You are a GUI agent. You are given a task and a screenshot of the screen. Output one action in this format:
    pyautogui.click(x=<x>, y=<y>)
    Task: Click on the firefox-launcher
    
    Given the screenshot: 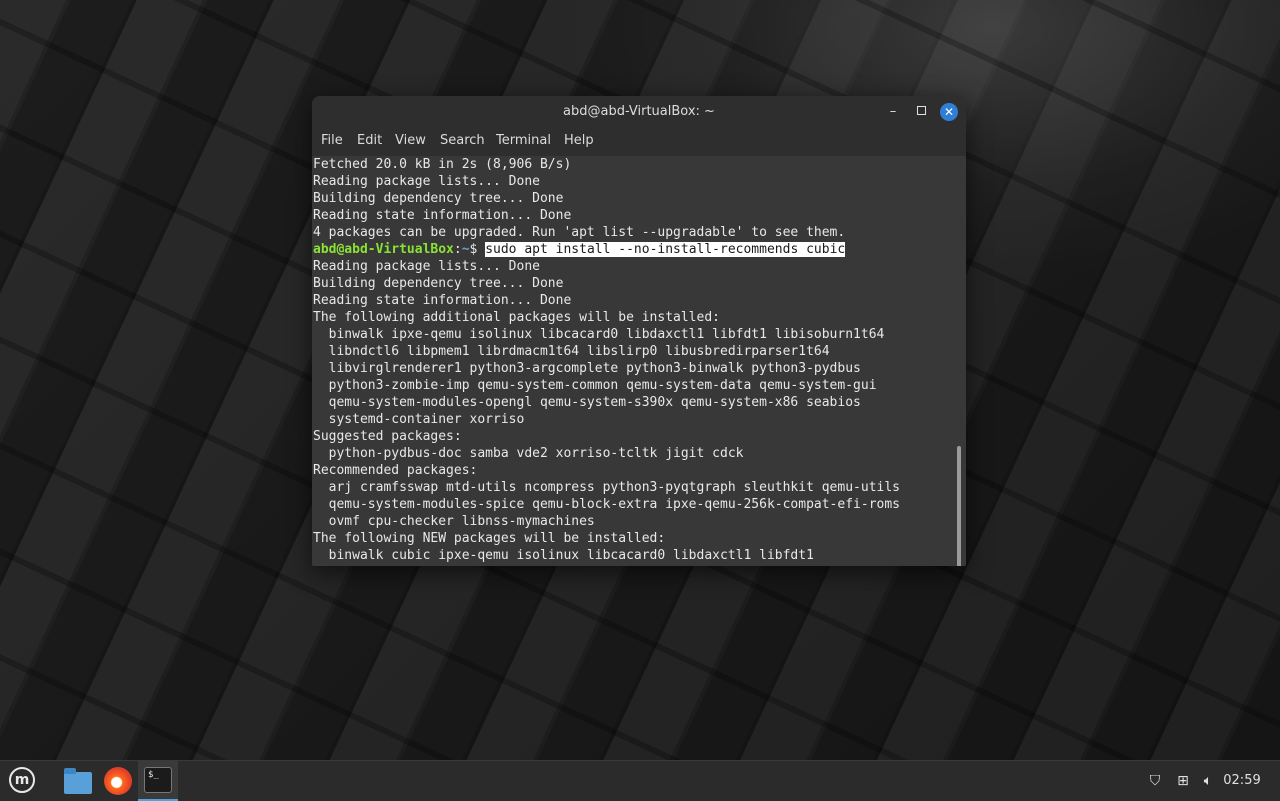 What is the action you would take?
    pyautogui.click(x=118, y=781)
    